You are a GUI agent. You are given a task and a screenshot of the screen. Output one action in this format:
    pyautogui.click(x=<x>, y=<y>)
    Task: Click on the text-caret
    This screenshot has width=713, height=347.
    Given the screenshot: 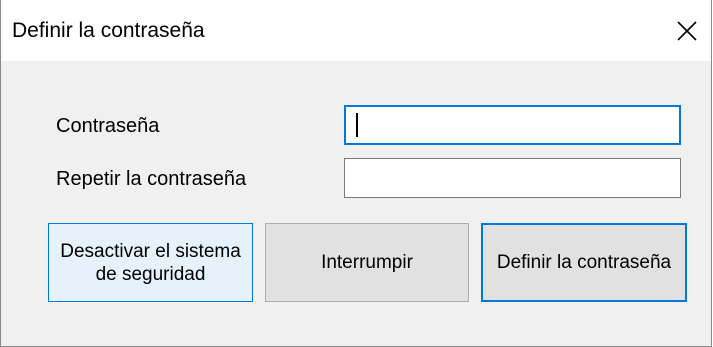 What is the action you would take?
    pyautogui.click(x=357, y=125)
    